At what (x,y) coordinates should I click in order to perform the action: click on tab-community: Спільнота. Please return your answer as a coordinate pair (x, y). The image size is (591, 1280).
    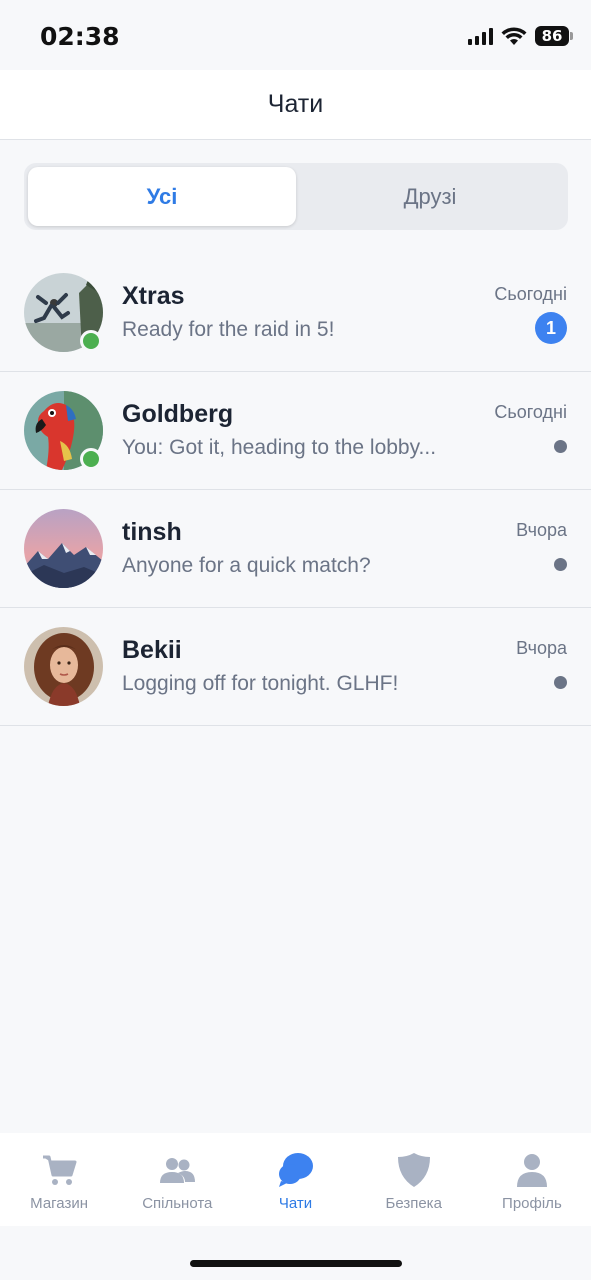
    Looking at the image, I should click on (177, 1179).